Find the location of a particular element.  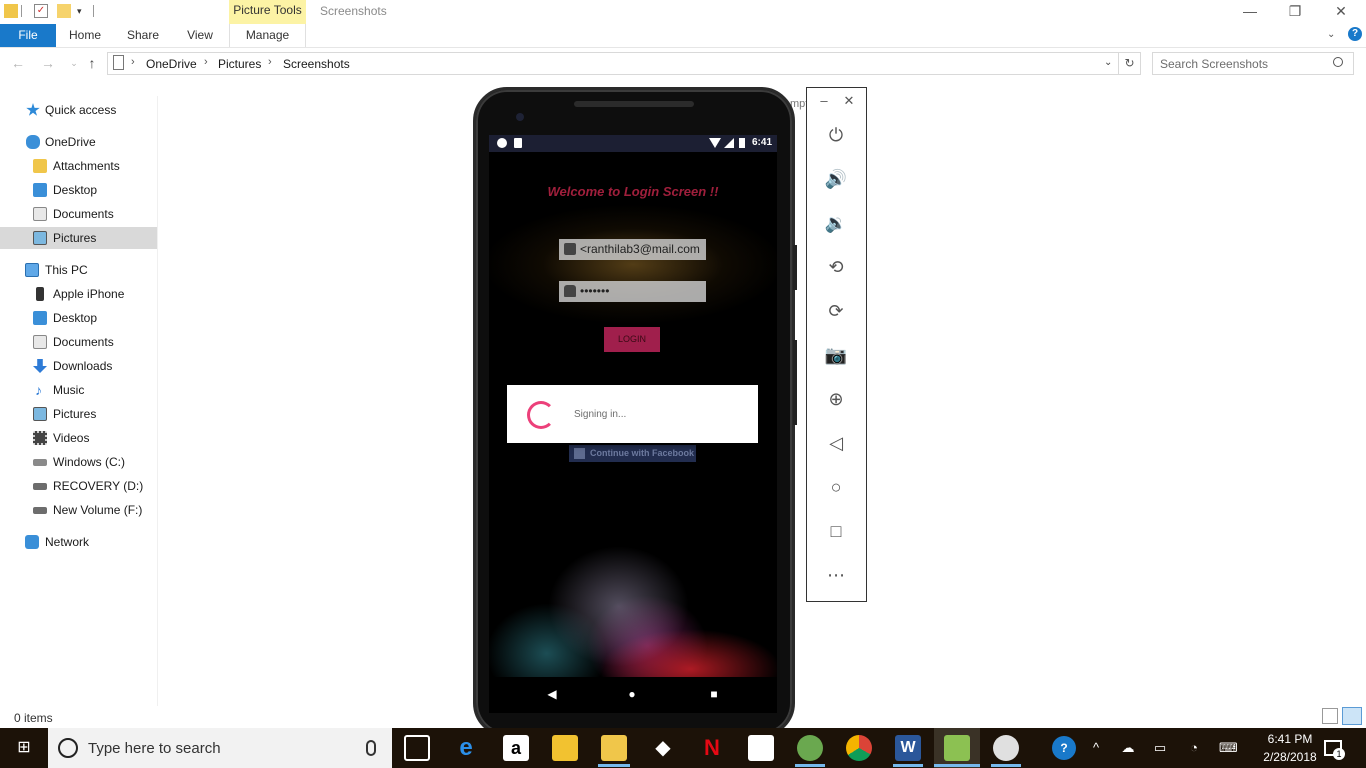

emulator-icon is located at coordinates (957, 748).